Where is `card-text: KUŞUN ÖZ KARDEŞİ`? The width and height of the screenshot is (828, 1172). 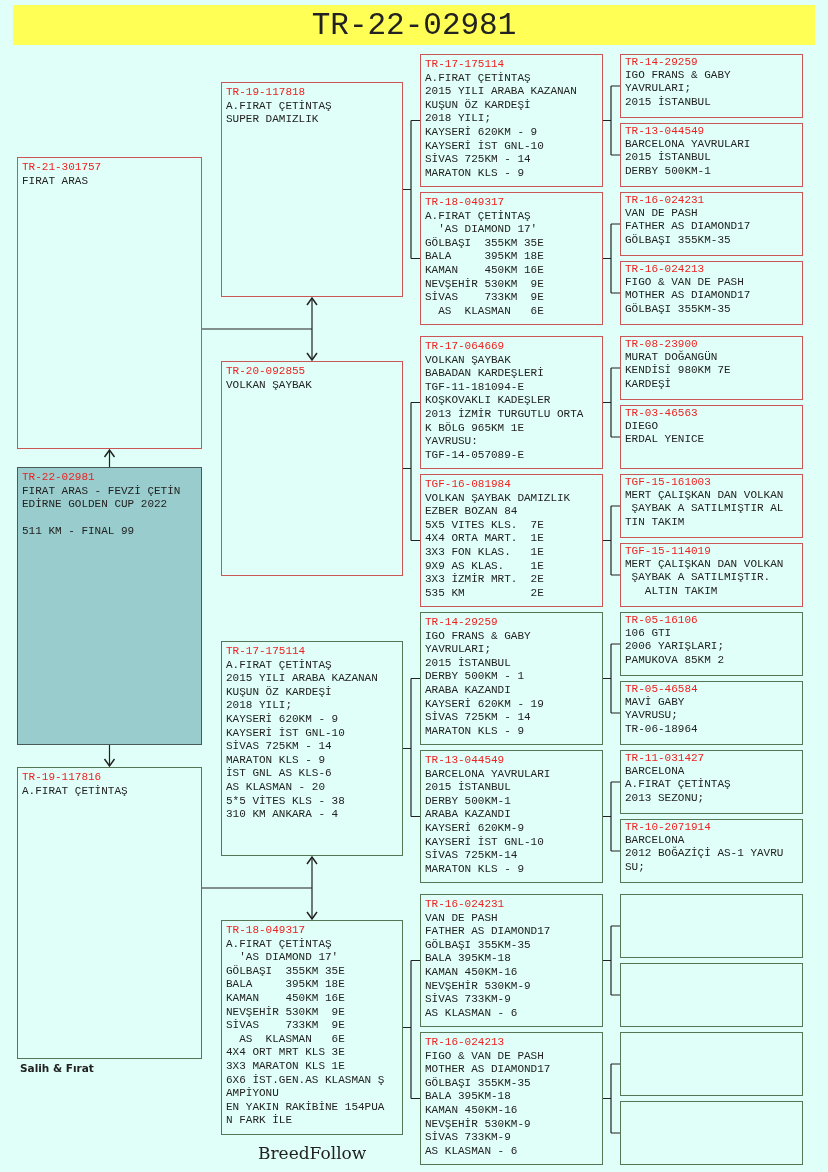
card-text: KUŞUN ÖZ KARDEŞİ is located at coordinates (279, 692).